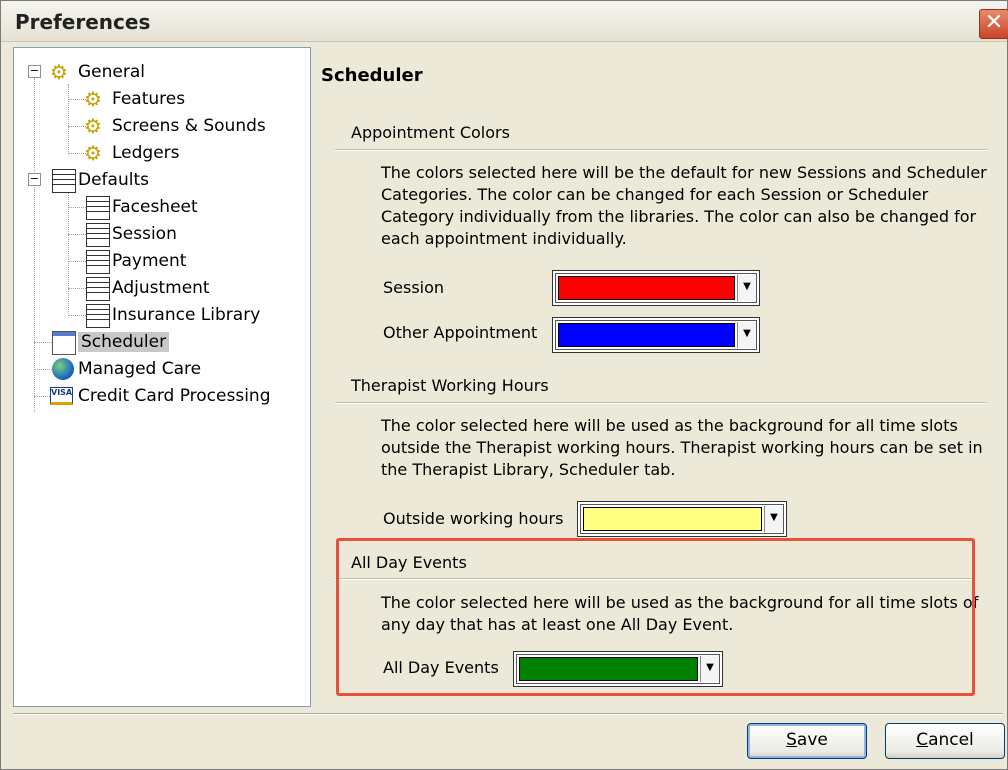 The height and width of the screenshot is (770, 1008). I want to click on session-color-label: Session, so click(414, 287).